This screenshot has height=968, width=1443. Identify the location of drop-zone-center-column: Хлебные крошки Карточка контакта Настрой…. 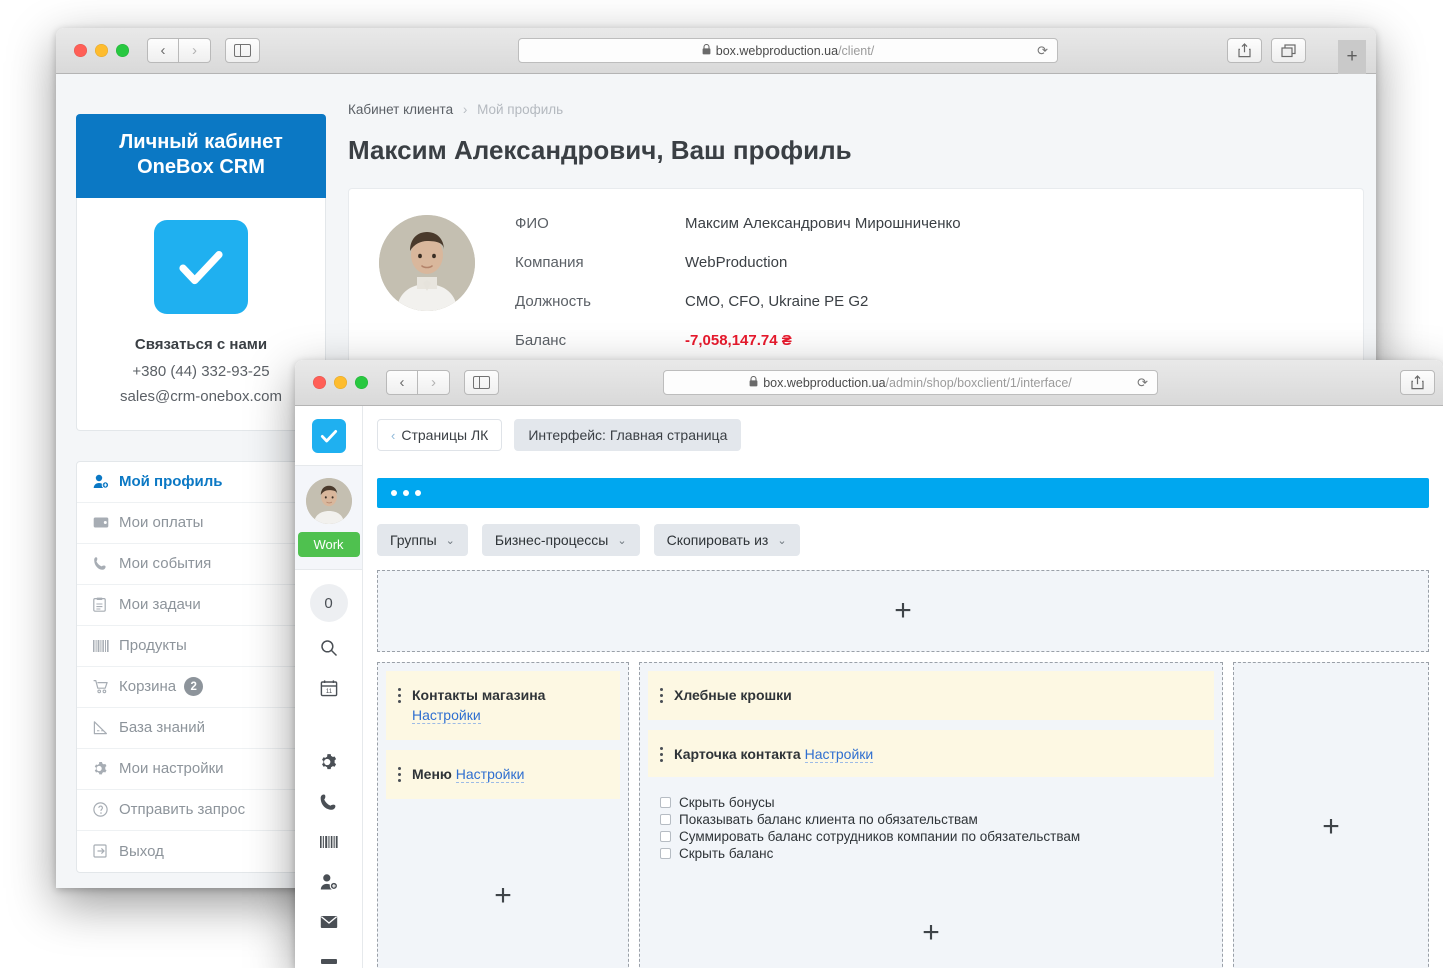
(931, 815).